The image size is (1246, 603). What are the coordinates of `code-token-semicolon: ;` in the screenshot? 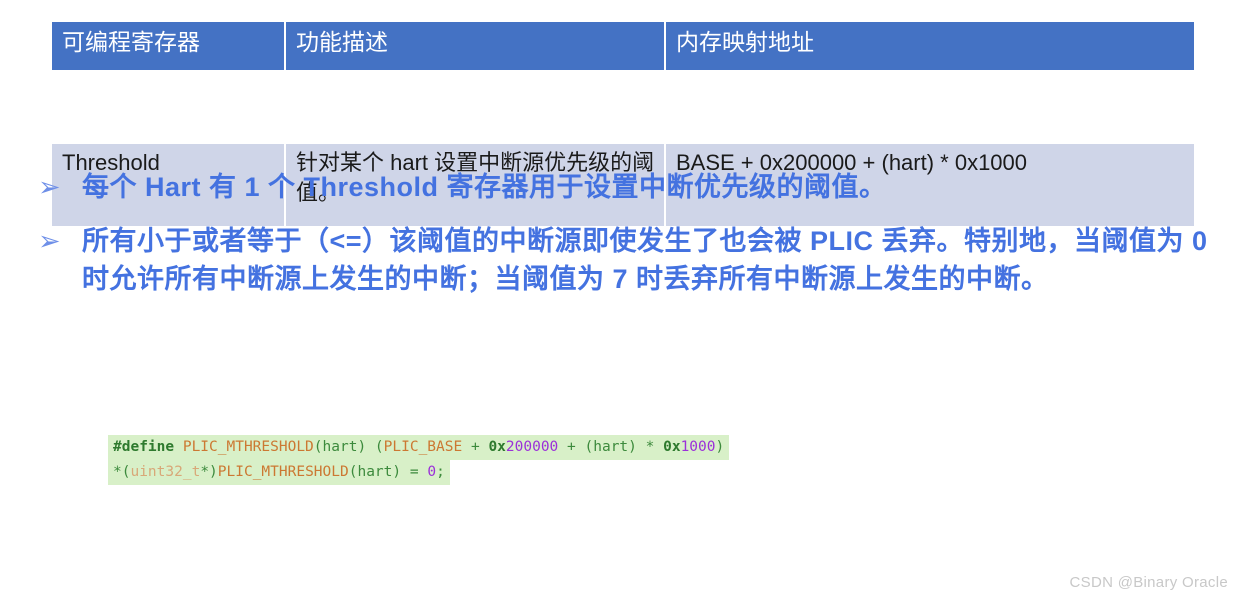 It's located at (440, 472).